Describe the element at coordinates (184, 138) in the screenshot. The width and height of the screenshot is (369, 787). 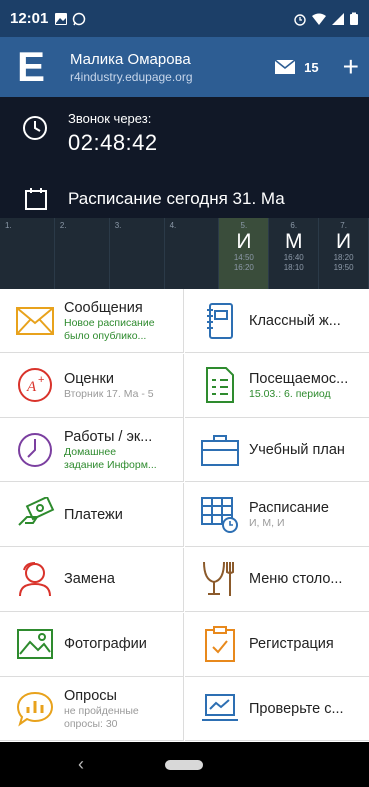
I see `bell-countdown-panel: Звонок через: 02:48:42` at that location.